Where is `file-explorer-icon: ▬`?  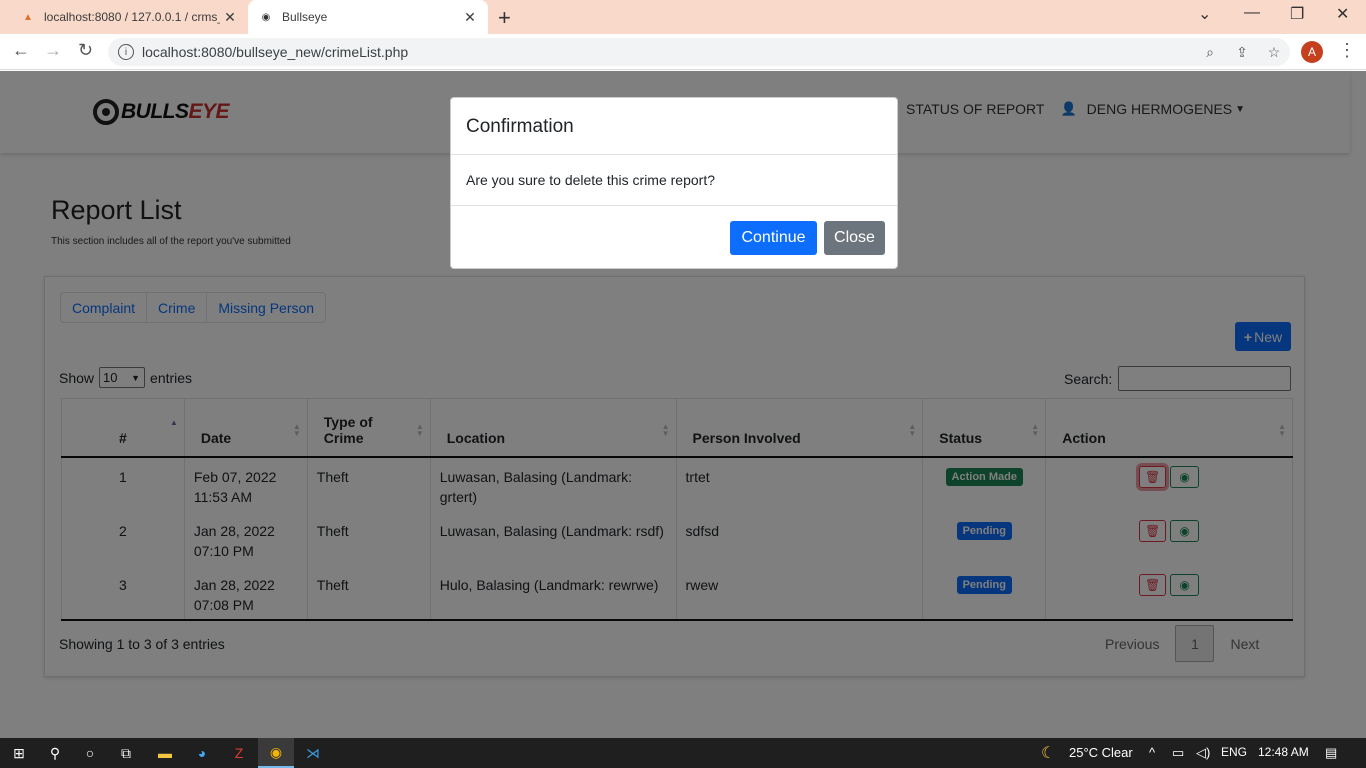
file-explorer-icon: ▬ is located at coordinates (165, 753).